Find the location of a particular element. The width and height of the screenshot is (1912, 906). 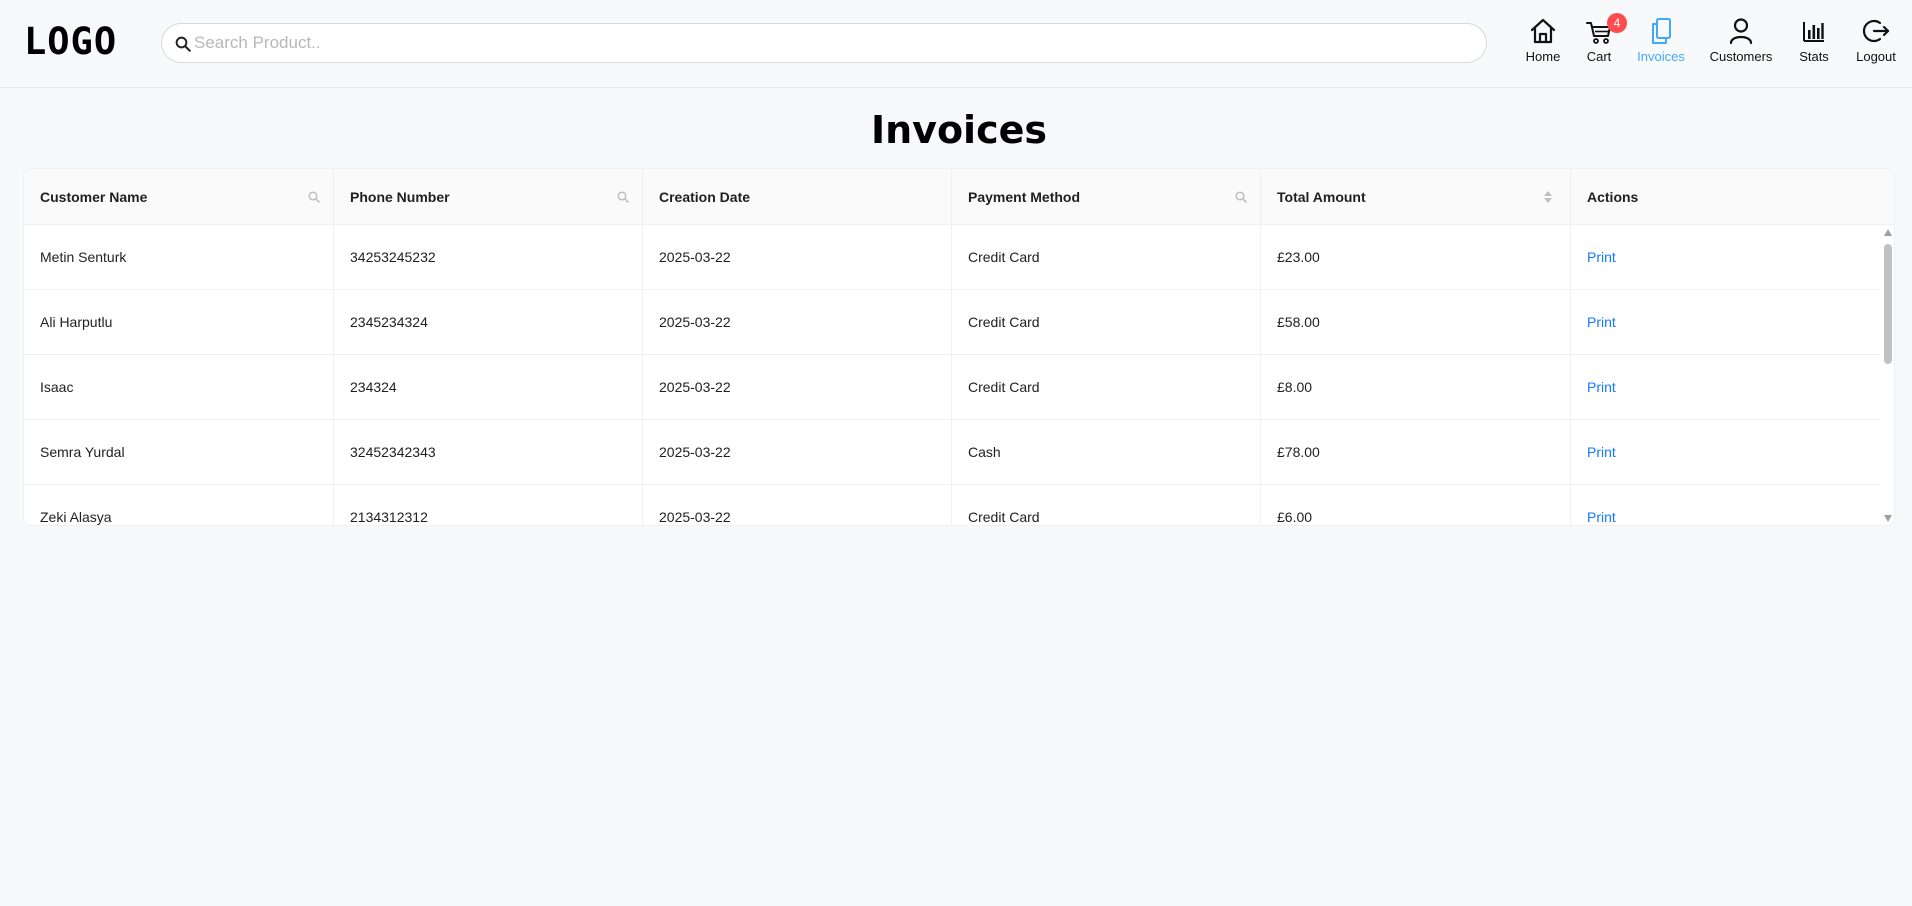

user-icon is located at coordinates (1741, 31).